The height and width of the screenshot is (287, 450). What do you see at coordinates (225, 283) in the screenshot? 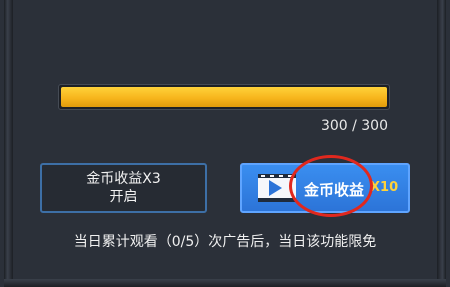
I see `frame-bottom-border` at bounding box center [225, 283].